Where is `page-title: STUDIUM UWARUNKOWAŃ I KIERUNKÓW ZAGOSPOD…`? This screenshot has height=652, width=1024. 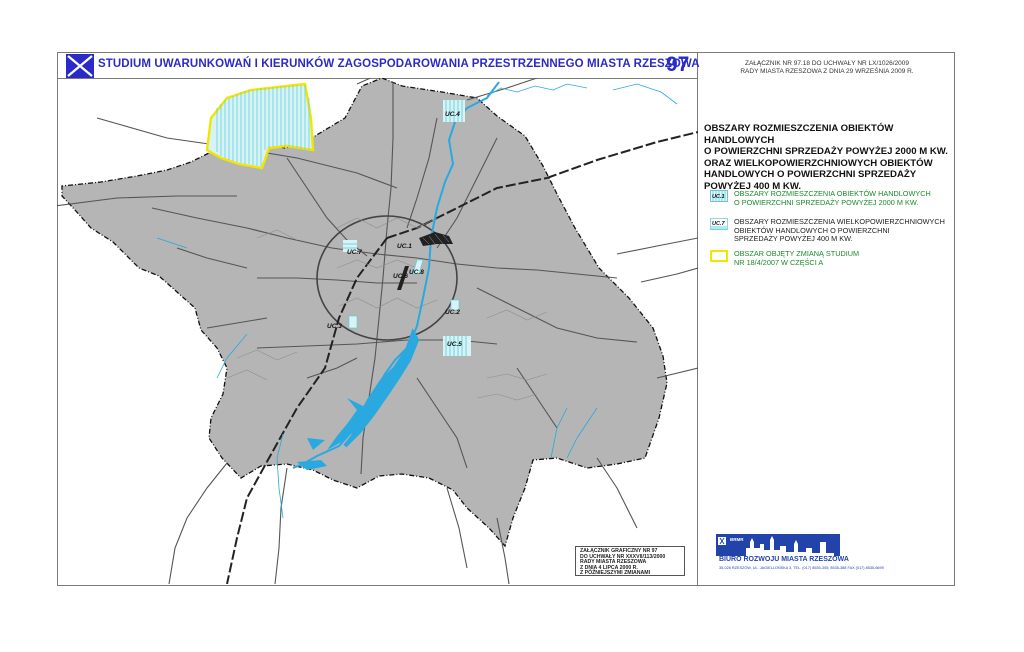
page-title: STUDIUM UWARUNKOWAŃ I KIERUNKÓW ZAGOSPOD… is located at coordinates (399, 64).